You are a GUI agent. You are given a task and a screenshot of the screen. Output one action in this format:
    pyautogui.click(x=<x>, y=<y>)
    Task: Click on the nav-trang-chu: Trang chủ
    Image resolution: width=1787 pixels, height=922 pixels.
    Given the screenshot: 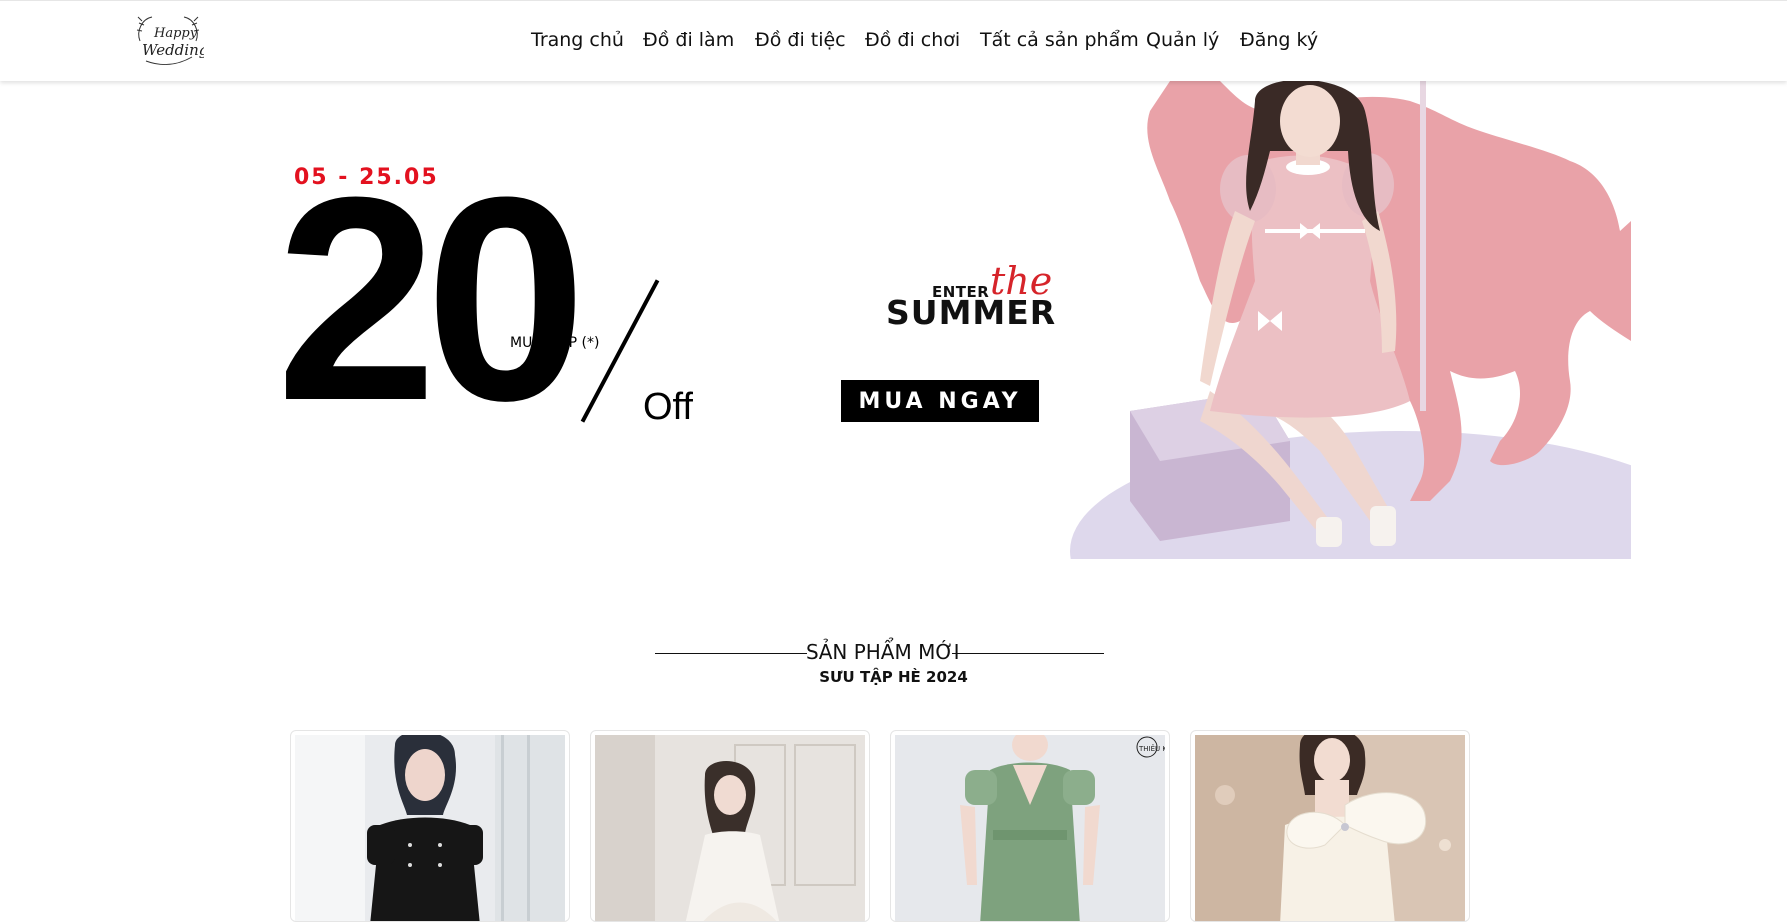 What is the action you would take?
    pyautogui.click(x=577, y=40)
    